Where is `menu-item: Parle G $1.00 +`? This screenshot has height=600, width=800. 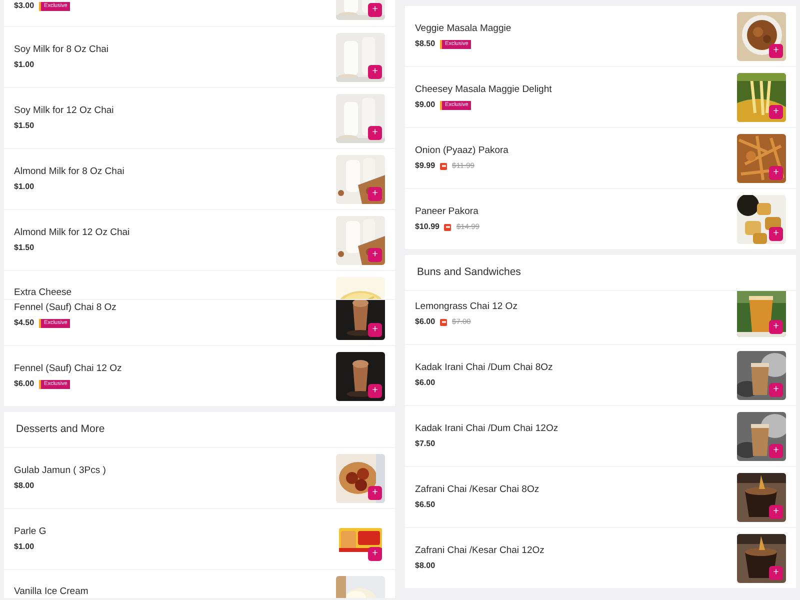
menu-item: Parle G $1.00 + is located at coordinates (199, 539).